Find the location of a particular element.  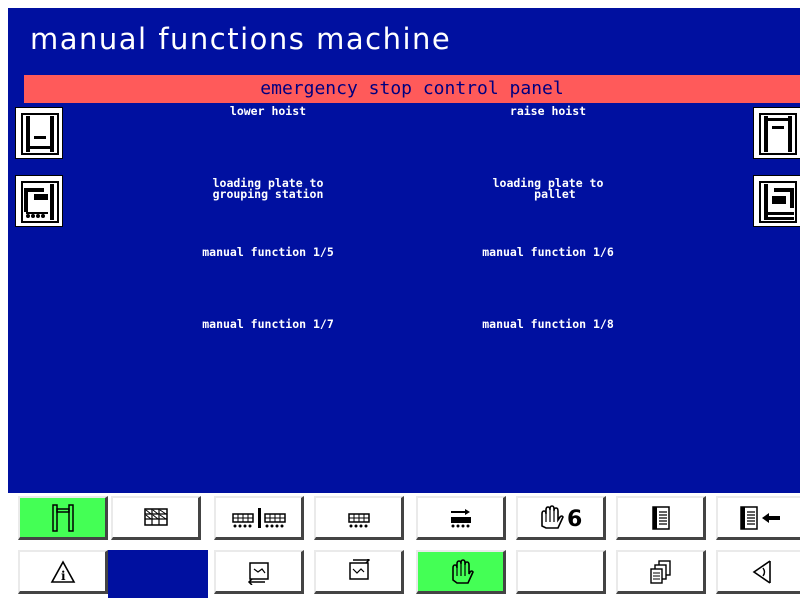

speaker-icon is located at coordinates (761, 571).